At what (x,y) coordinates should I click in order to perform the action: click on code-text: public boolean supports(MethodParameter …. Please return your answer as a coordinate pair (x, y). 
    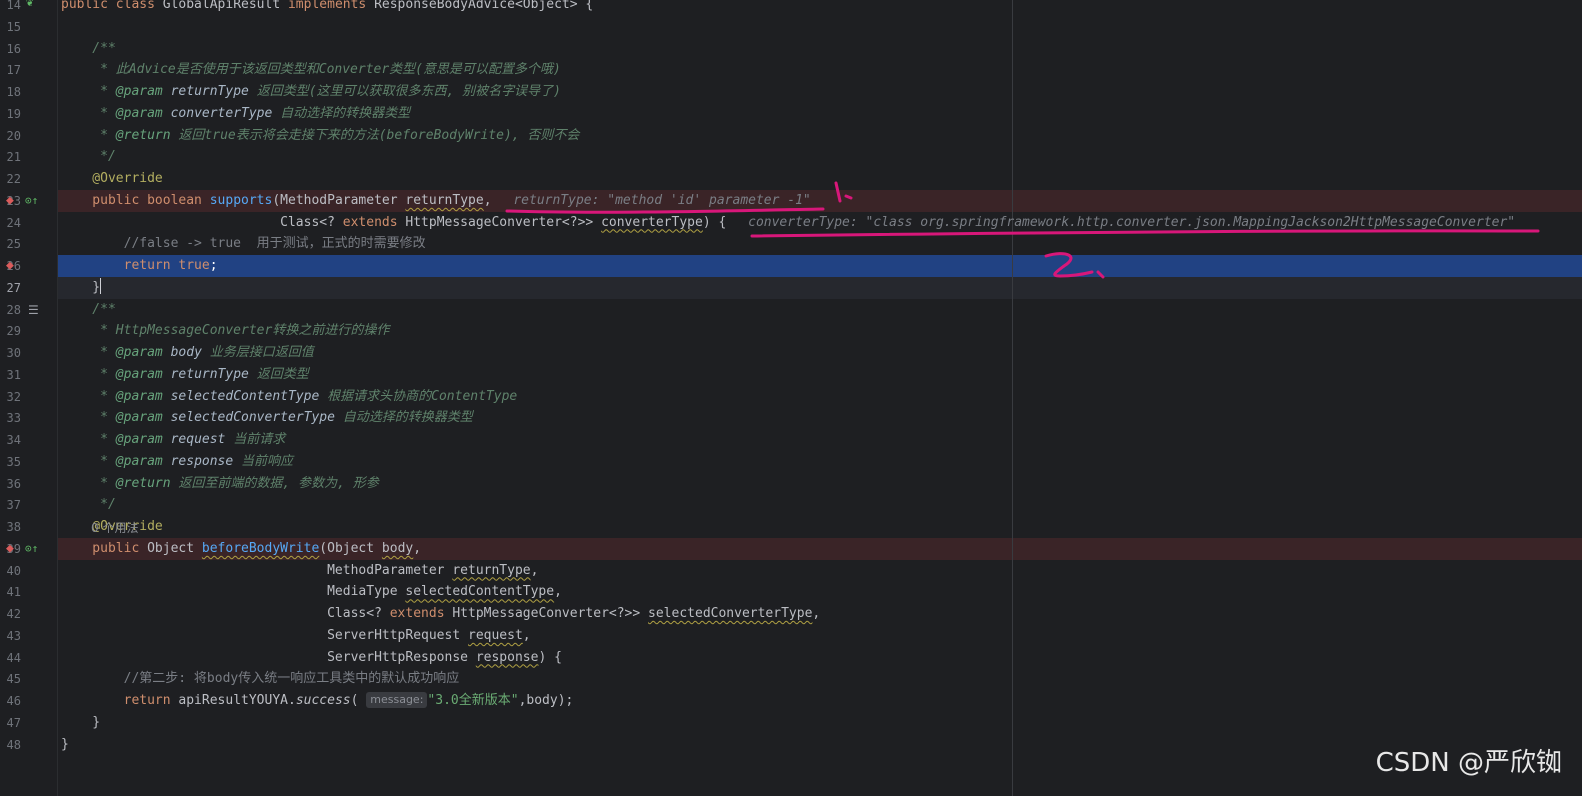
    Looking at the image, I should click on (435, 201).